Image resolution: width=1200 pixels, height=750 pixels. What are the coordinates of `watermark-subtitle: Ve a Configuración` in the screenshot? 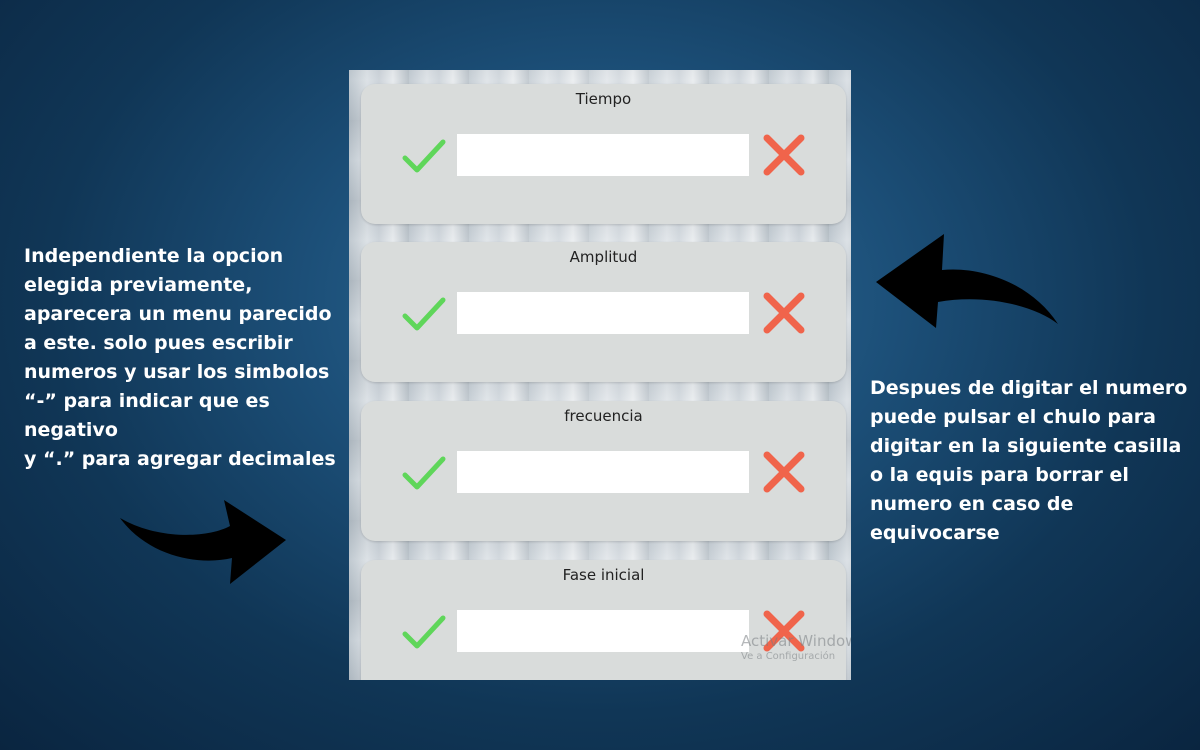 It's located at (788, 656).